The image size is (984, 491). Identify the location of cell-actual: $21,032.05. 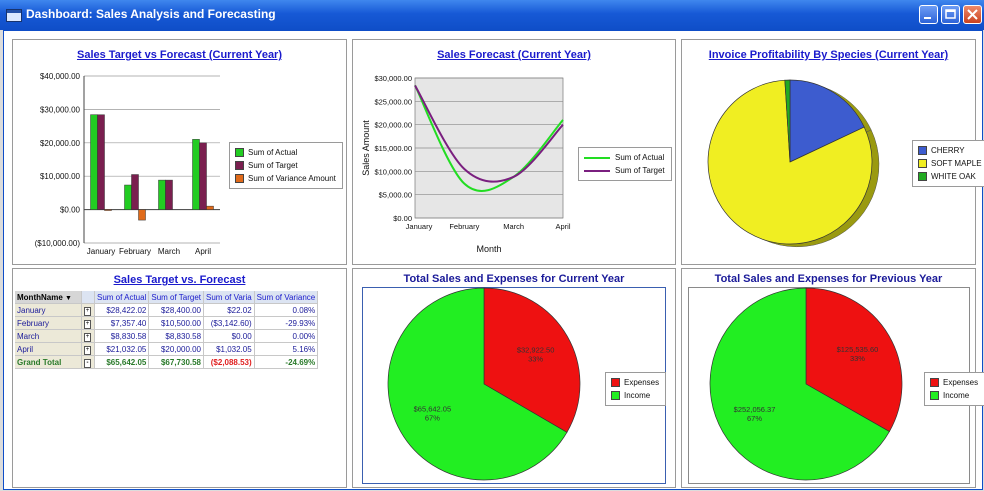
(122, 349).